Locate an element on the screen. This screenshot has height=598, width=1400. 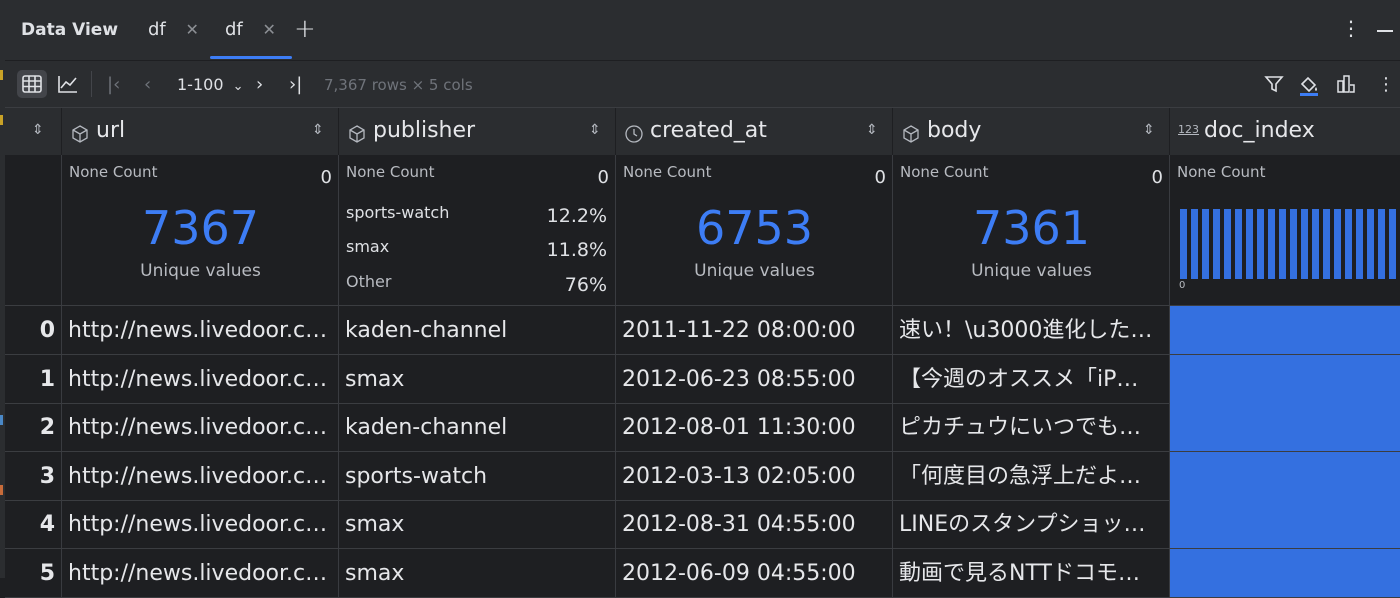
clock-icon is located at coordinates (634, 134).